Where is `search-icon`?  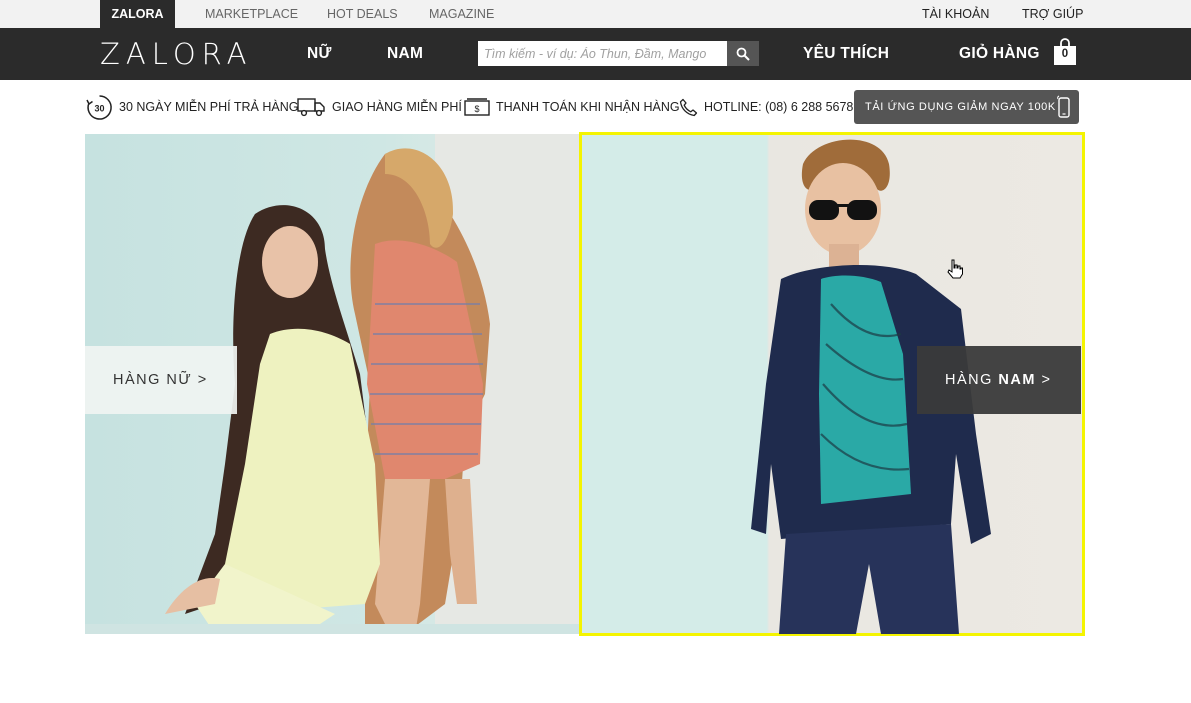 search-icon is located at coordinates (743, 54).